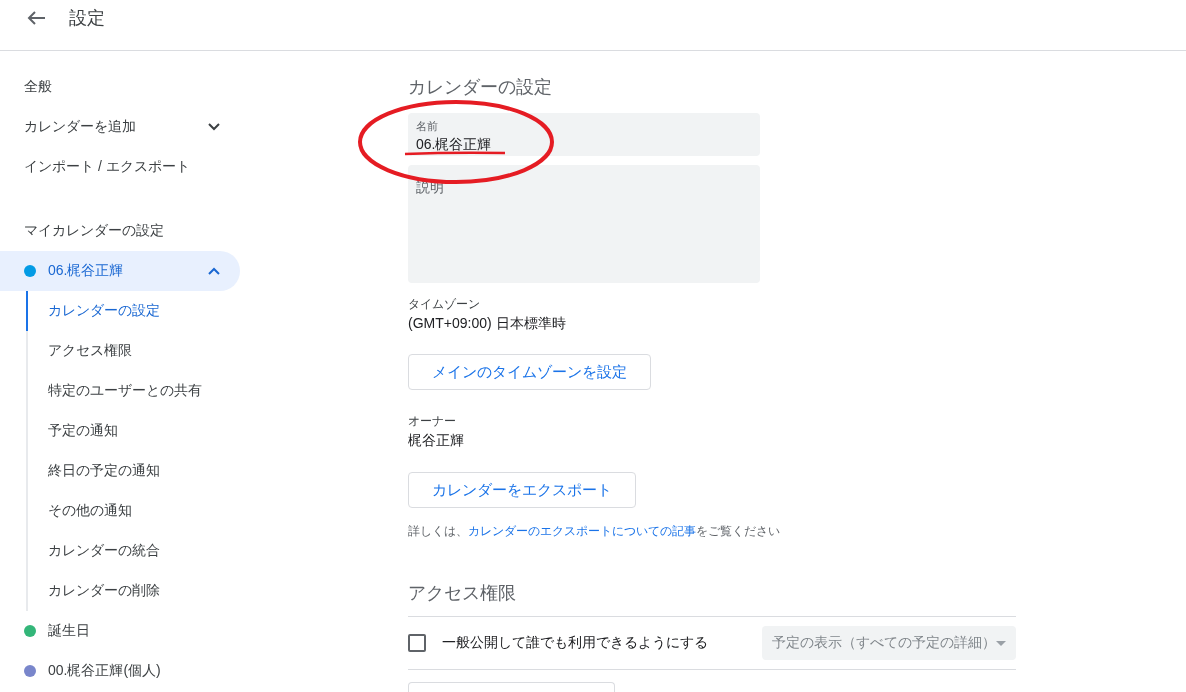 This screenshot has width=1186, height=692. I want to click on calendar-name: 00.梶谷正輝(個人), so click(104, 670).